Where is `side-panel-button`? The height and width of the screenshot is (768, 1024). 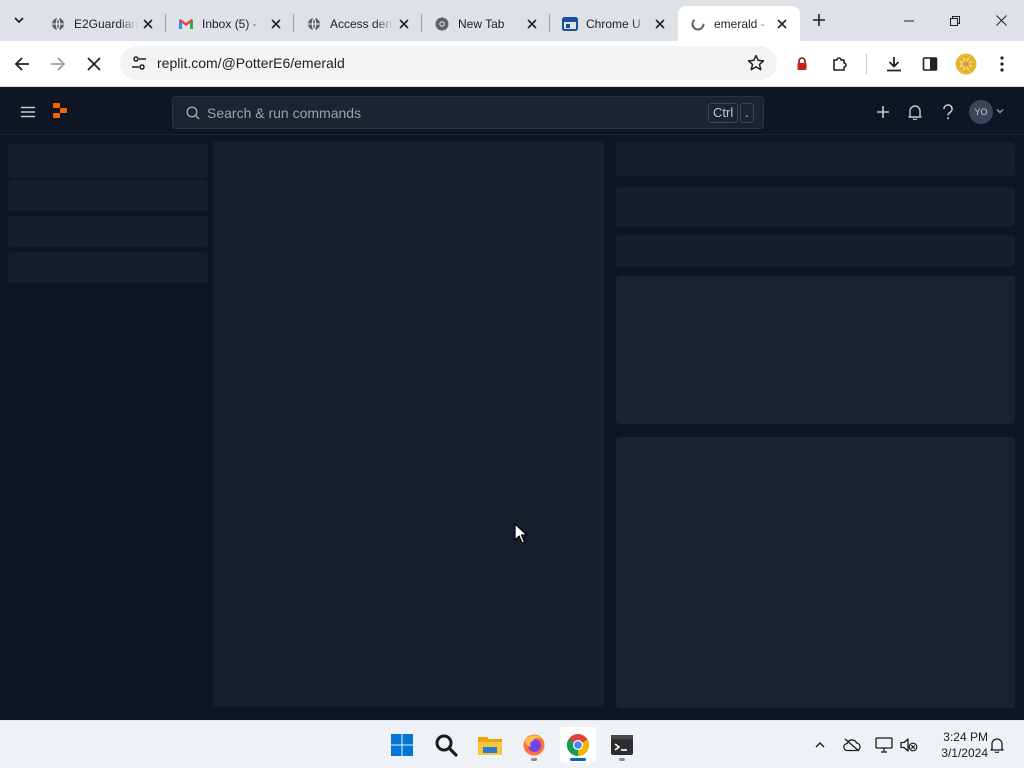
side-panel-button is located at coordinates (930, 64).